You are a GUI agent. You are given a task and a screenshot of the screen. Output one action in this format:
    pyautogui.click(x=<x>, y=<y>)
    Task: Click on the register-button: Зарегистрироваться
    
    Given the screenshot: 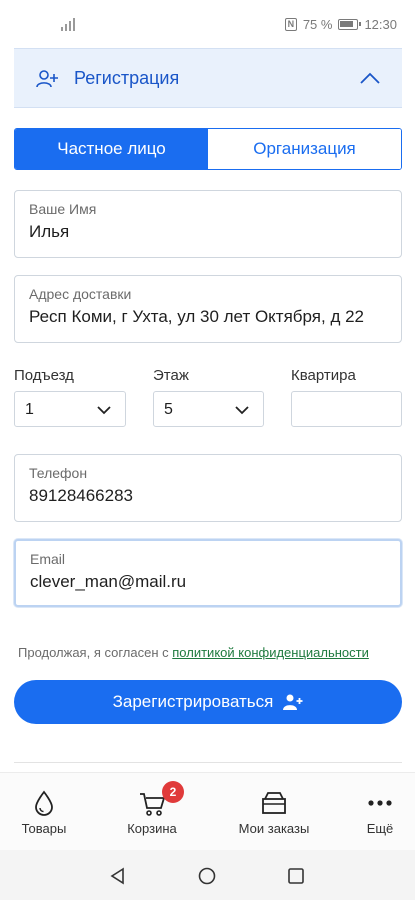 What is the action you would take?
    pyautogui.click(x=208, y=702)
    